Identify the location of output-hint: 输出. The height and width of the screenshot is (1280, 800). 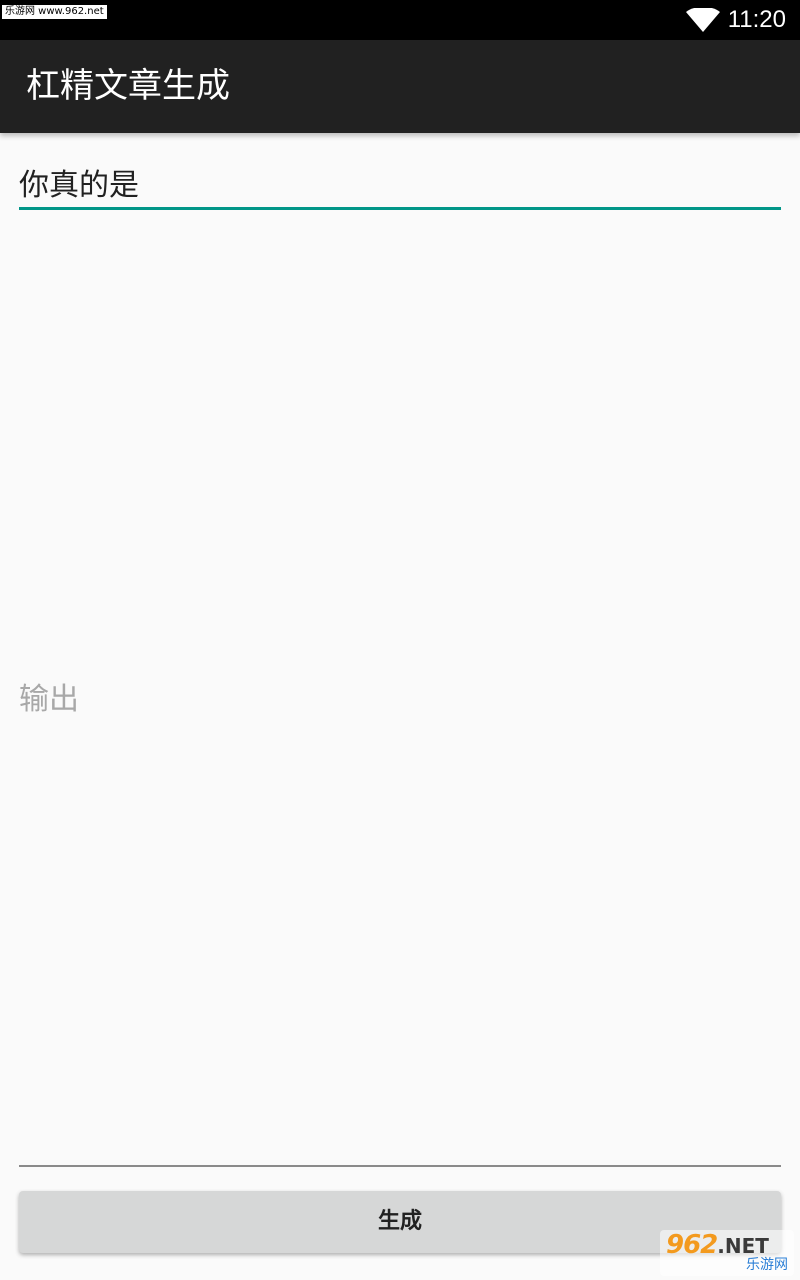
(49, 699).